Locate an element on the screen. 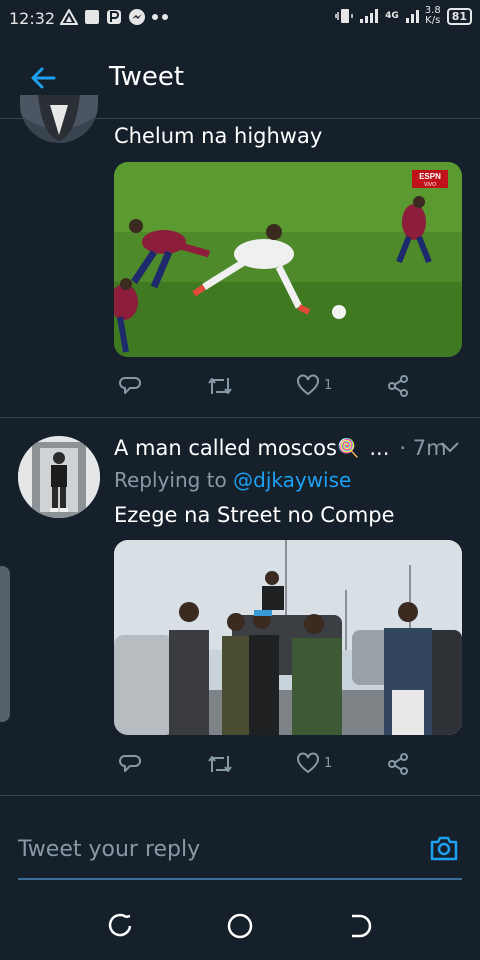  replying-to-label: Replying to is located at coordinates (170, 480).